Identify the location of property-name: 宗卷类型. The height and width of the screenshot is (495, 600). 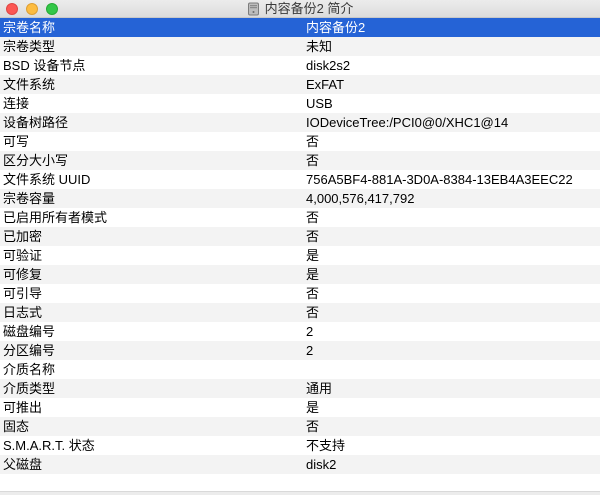
(29, 46).